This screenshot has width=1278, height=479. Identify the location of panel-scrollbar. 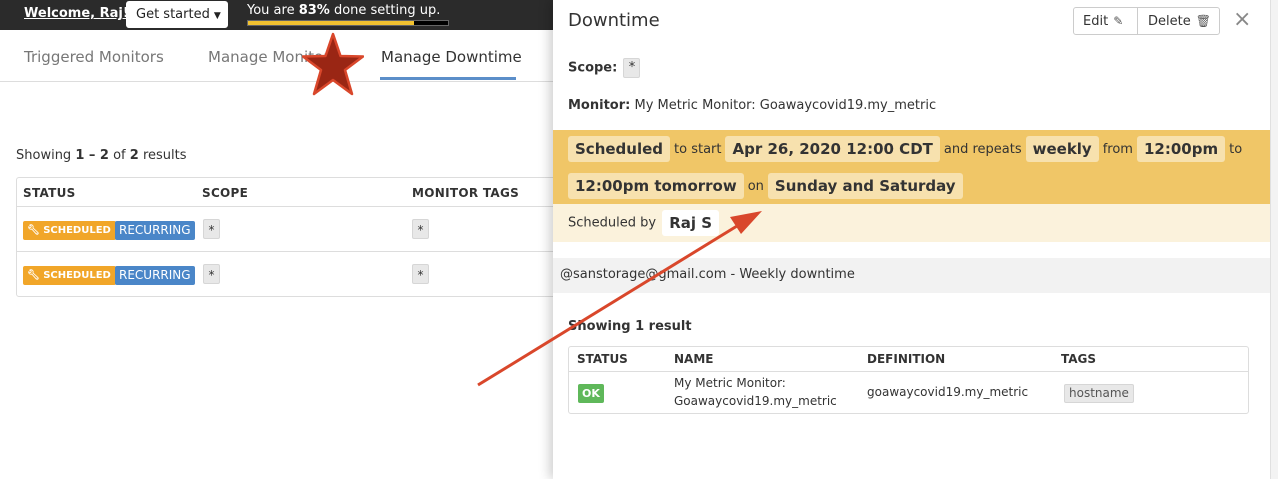
(1274, 239).